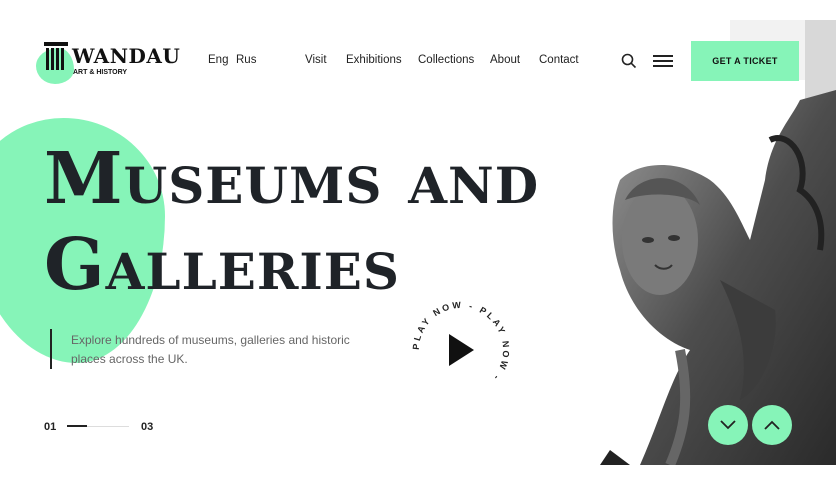  What do you see at coordinates (51, 349) in the screenshot?
I see `description-divider` at bounding box center [51, 349].